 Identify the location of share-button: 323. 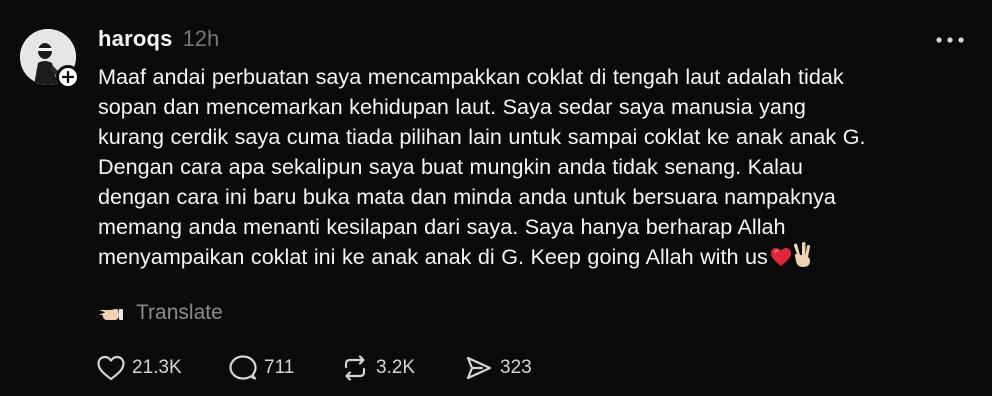
(514, 368).